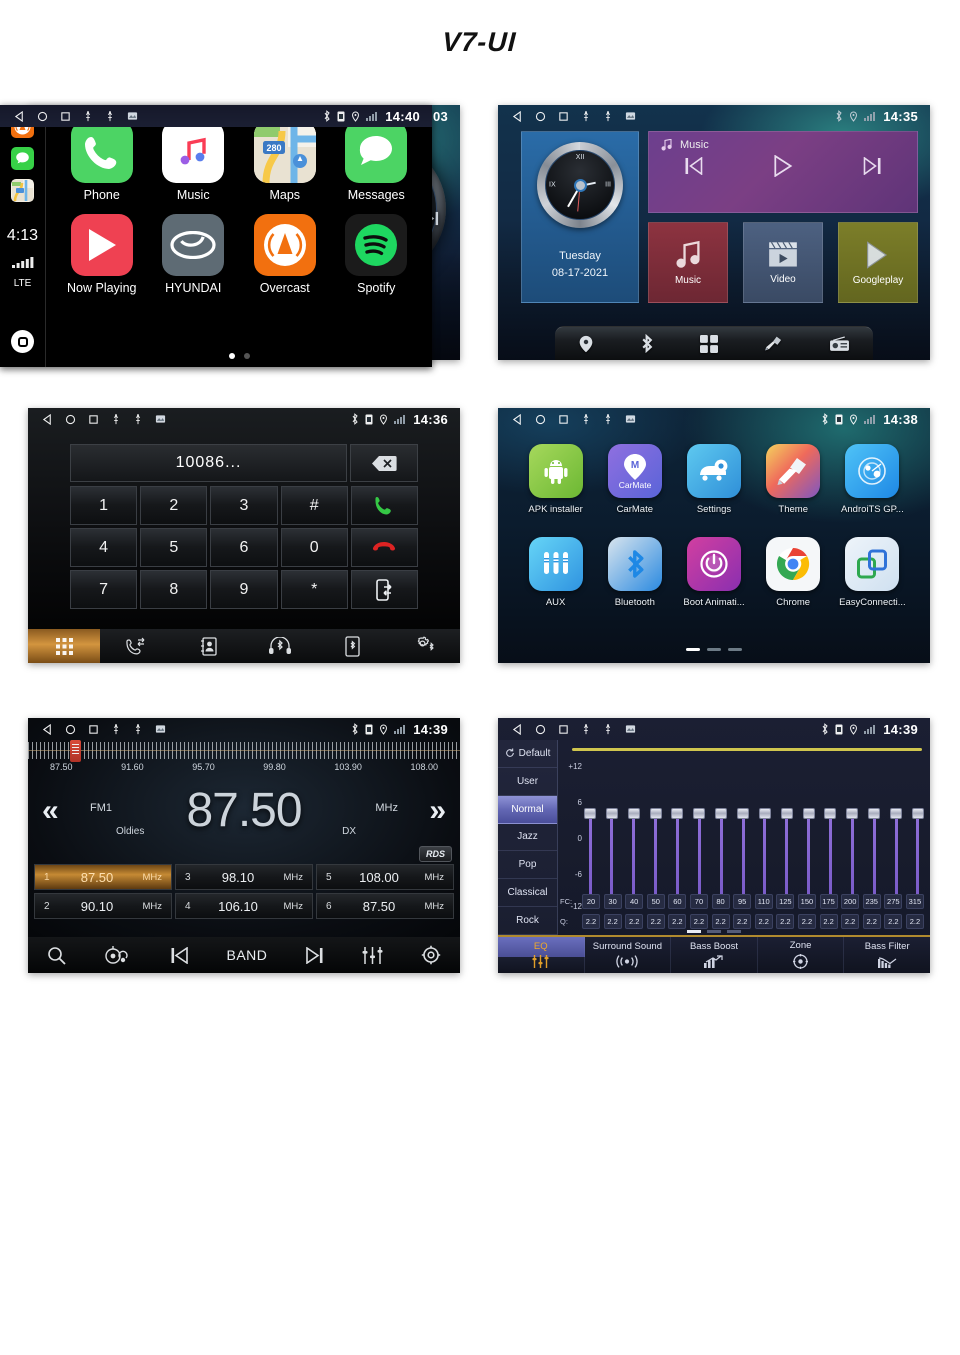 The height and width of the screenshot is (1355, 960). Describe the element at coordinates (634, 572) in the screenshot. I see `app-bluetooth: Bluetooth` at that location.